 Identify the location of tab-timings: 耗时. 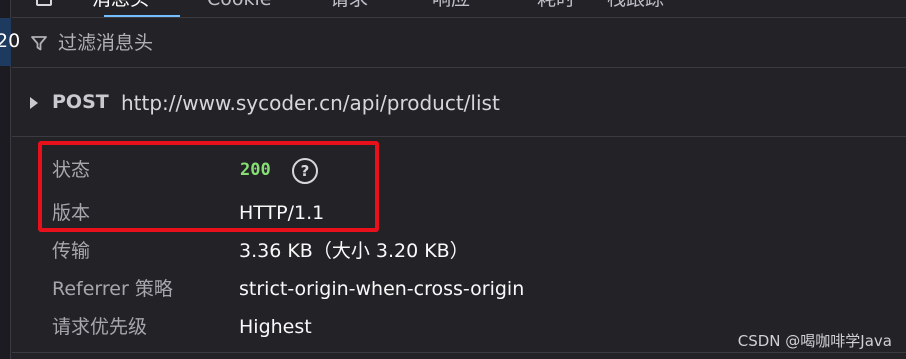
(556, 5).